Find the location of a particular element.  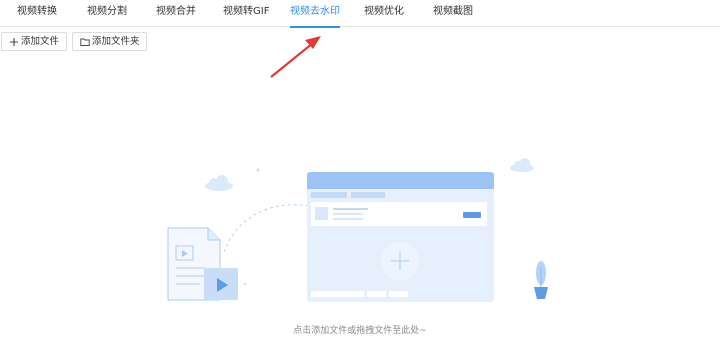

drop-zone-hint: 点击添加文件或拖拽文件至此处~ is located at coordinates (360, 331).